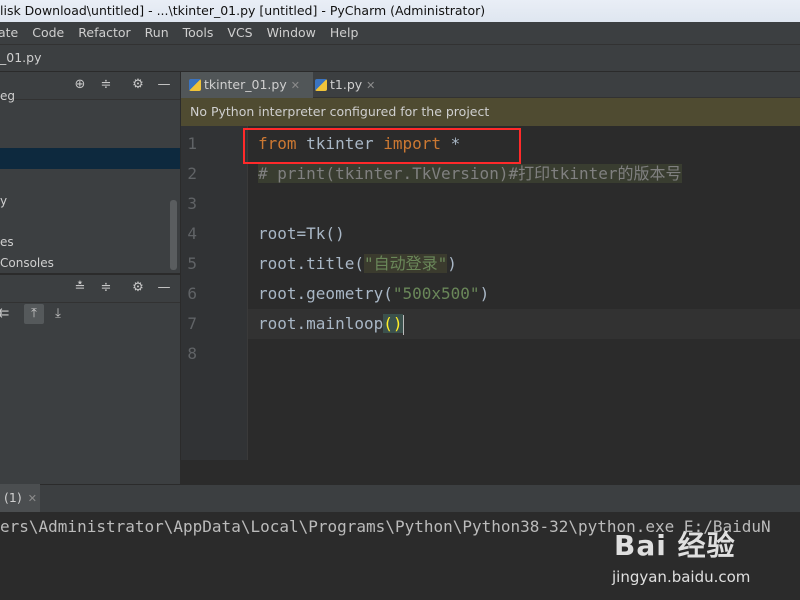  I want to click on line-number: 1, so click(192, 143).